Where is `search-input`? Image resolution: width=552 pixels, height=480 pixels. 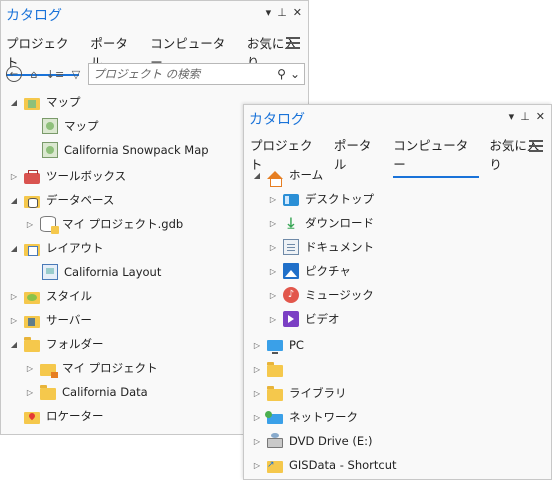
search-input is located at coordinates (183, 74).